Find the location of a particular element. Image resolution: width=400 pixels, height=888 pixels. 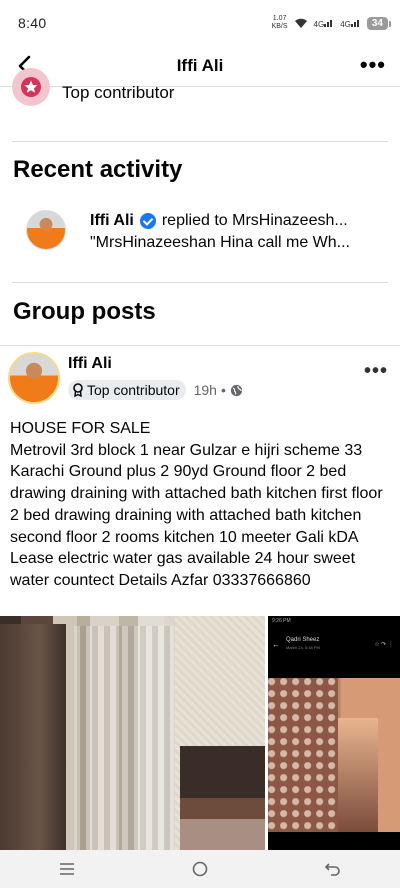

side-back-icon: ← is located at coordinates (276, 644).